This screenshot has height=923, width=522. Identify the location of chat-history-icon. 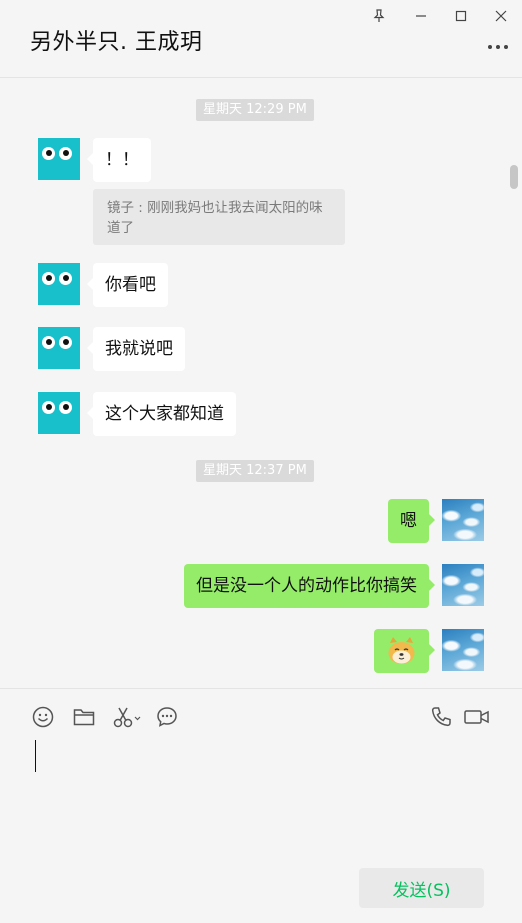
(167, 717).